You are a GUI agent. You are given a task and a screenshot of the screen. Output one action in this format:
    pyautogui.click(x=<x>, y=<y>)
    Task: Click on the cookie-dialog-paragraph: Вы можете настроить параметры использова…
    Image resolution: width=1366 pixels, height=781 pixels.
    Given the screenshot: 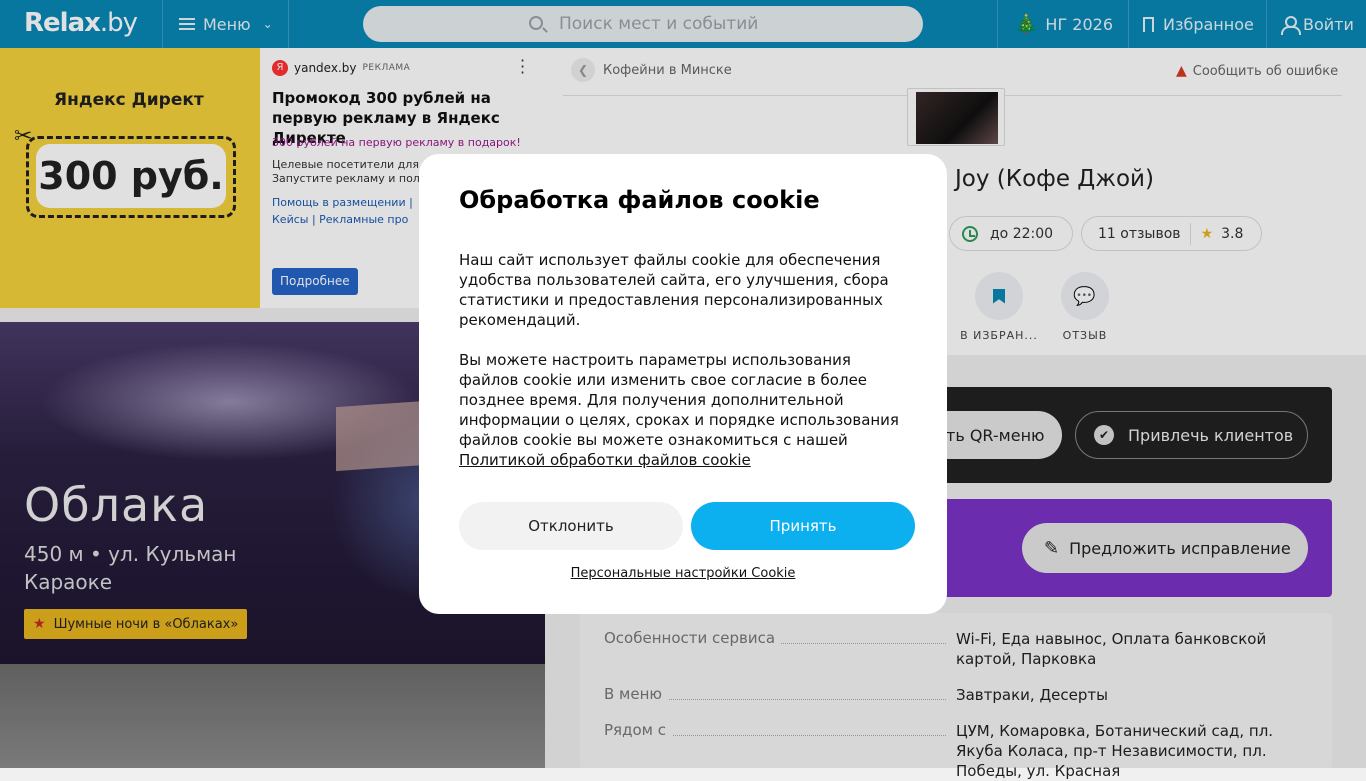 What is the action you would take?
    pyautogui.click(x=679, y=400)
    